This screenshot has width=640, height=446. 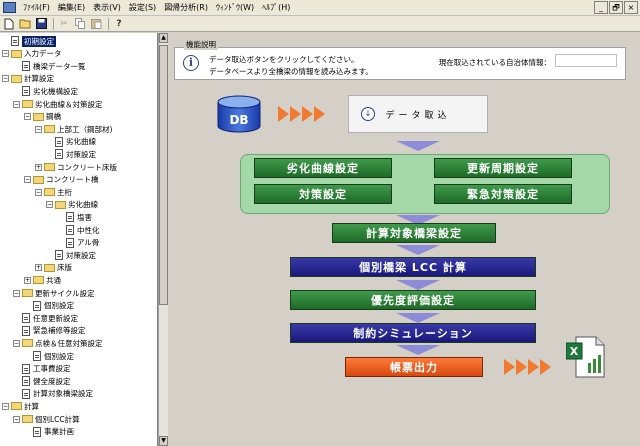 What do you see at coordinates (72, 180) in the screenshot?
I see `tree-item-label: コンクリート橋` at bounding box center [72, 180].